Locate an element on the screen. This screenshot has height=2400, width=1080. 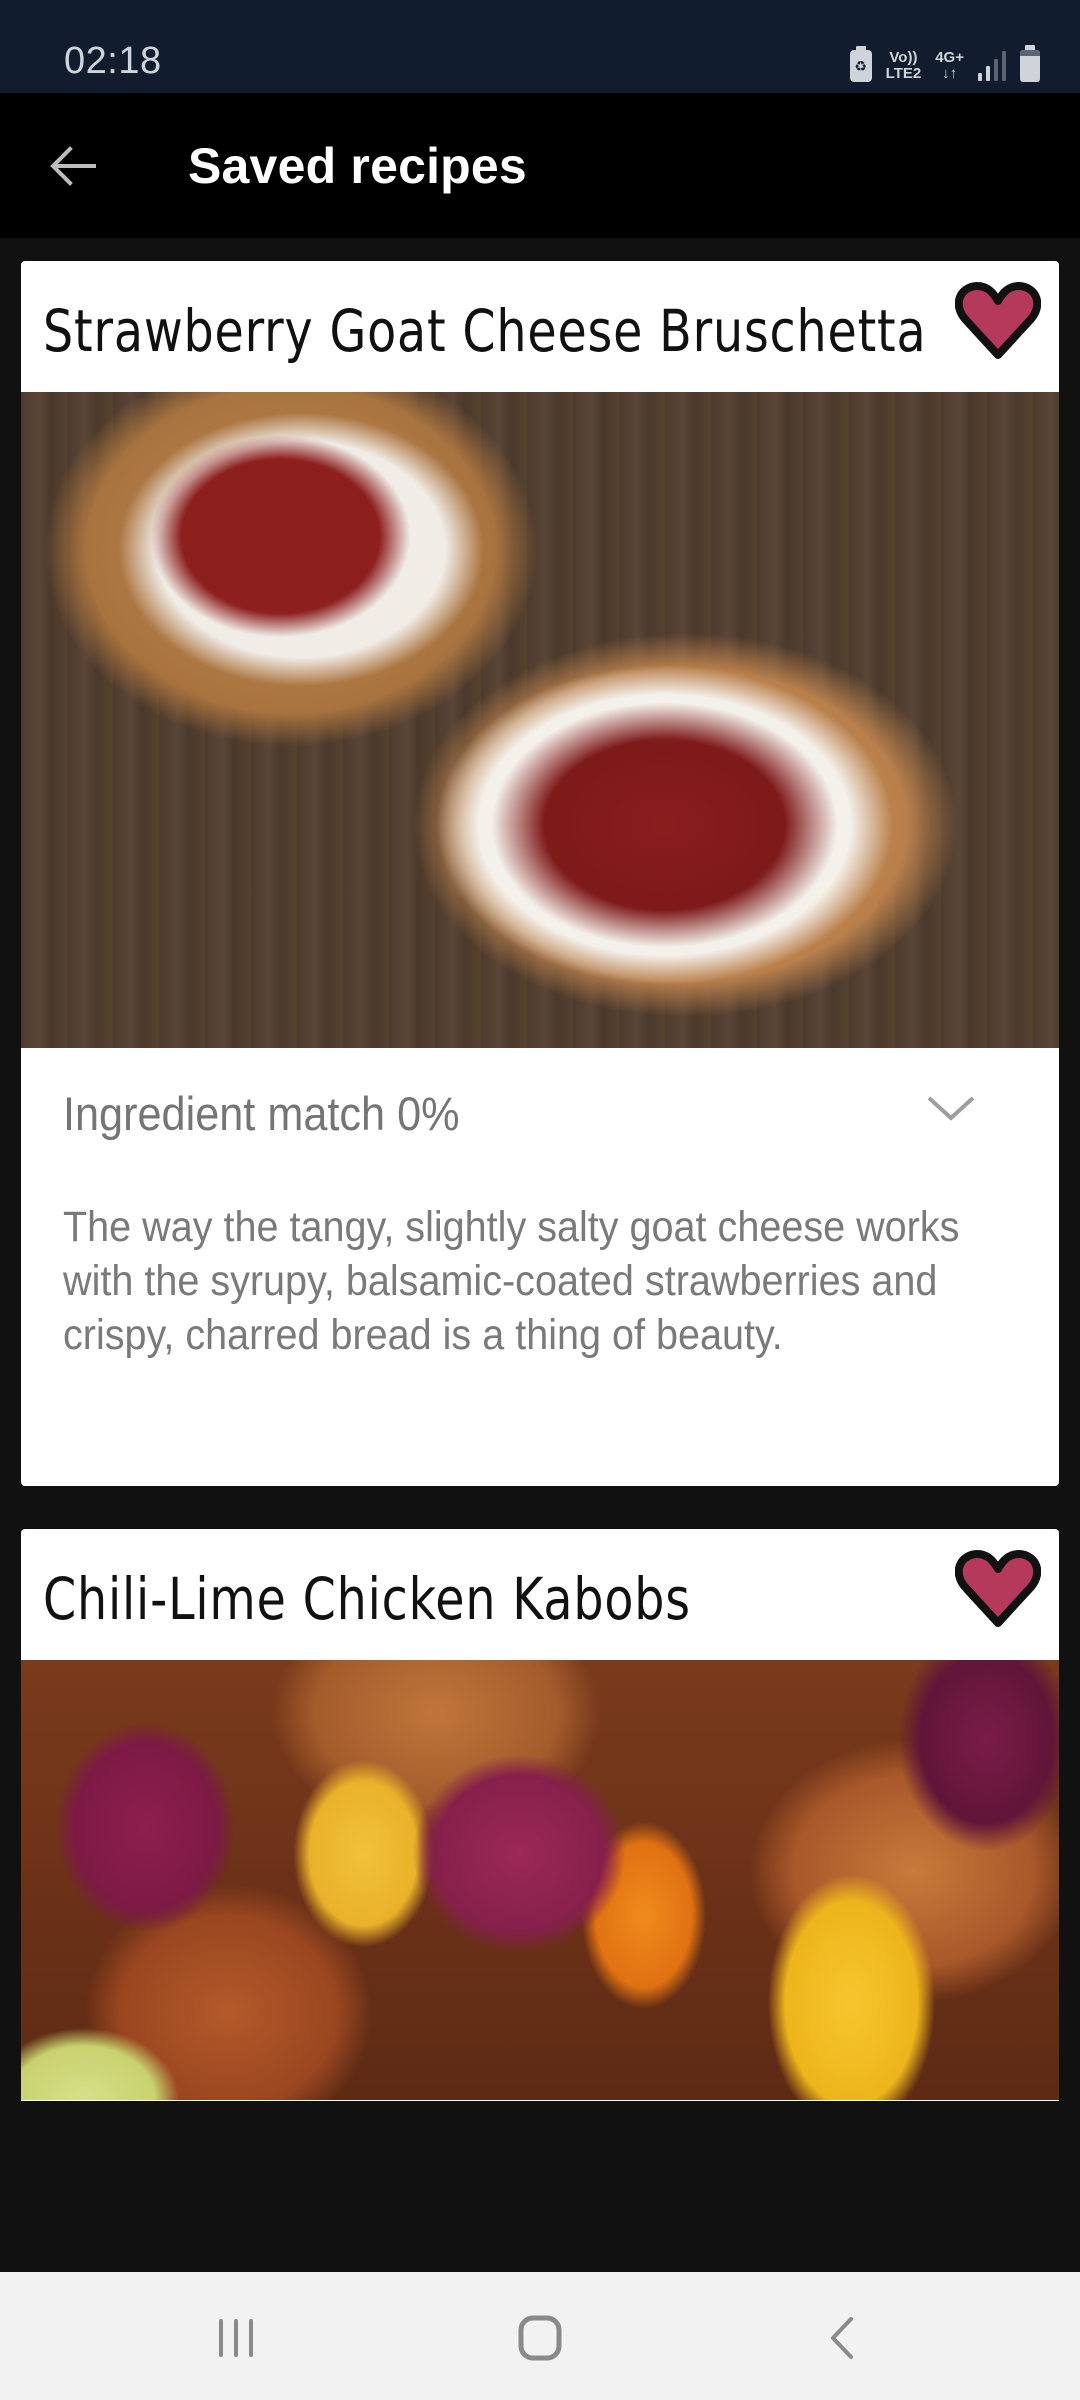
recipe-card-header: Chili-Lime Chicken Kabobs is located at coordinates (540, 1594).